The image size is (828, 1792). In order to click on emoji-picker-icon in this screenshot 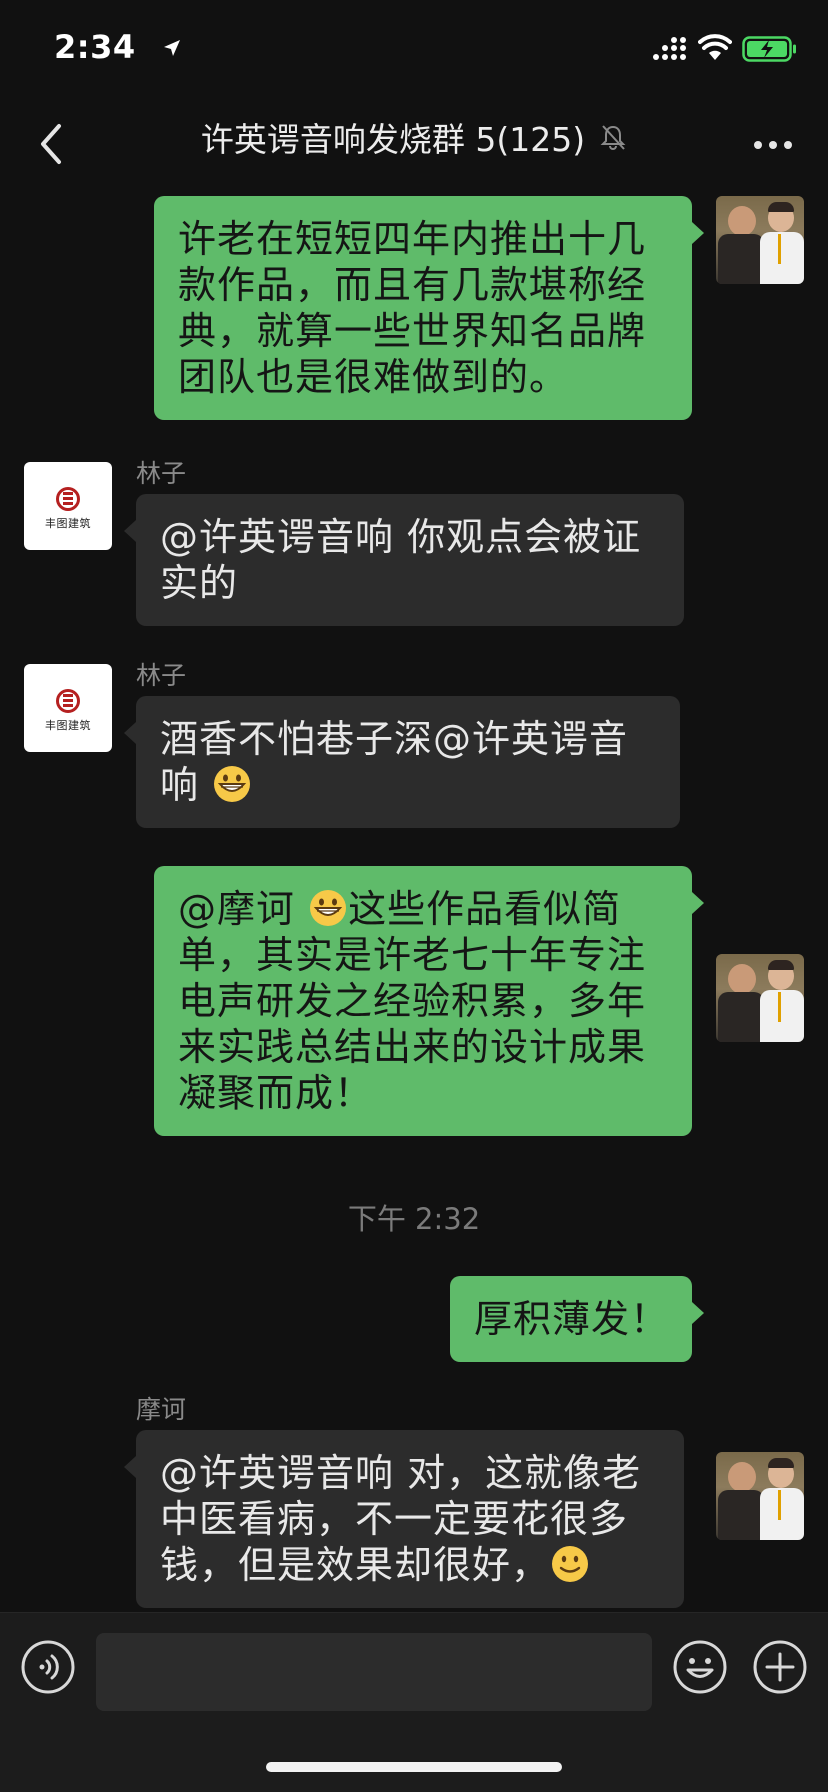, I will do `click(700, 1667)`.